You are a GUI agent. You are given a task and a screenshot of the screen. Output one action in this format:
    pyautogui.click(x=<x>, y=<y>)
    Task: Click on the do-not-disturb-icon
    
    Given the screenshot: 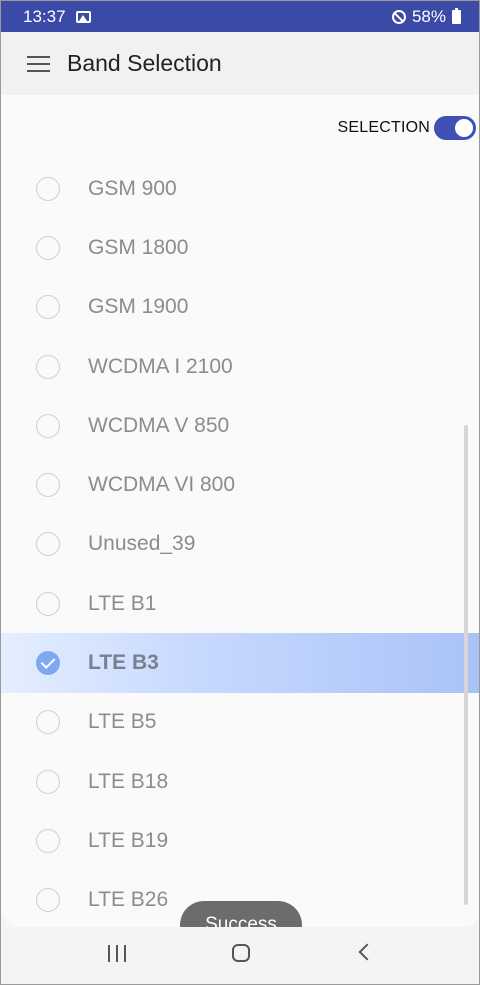 What is the action you would take?
    pyautogui.click(x=398, y=16)
    